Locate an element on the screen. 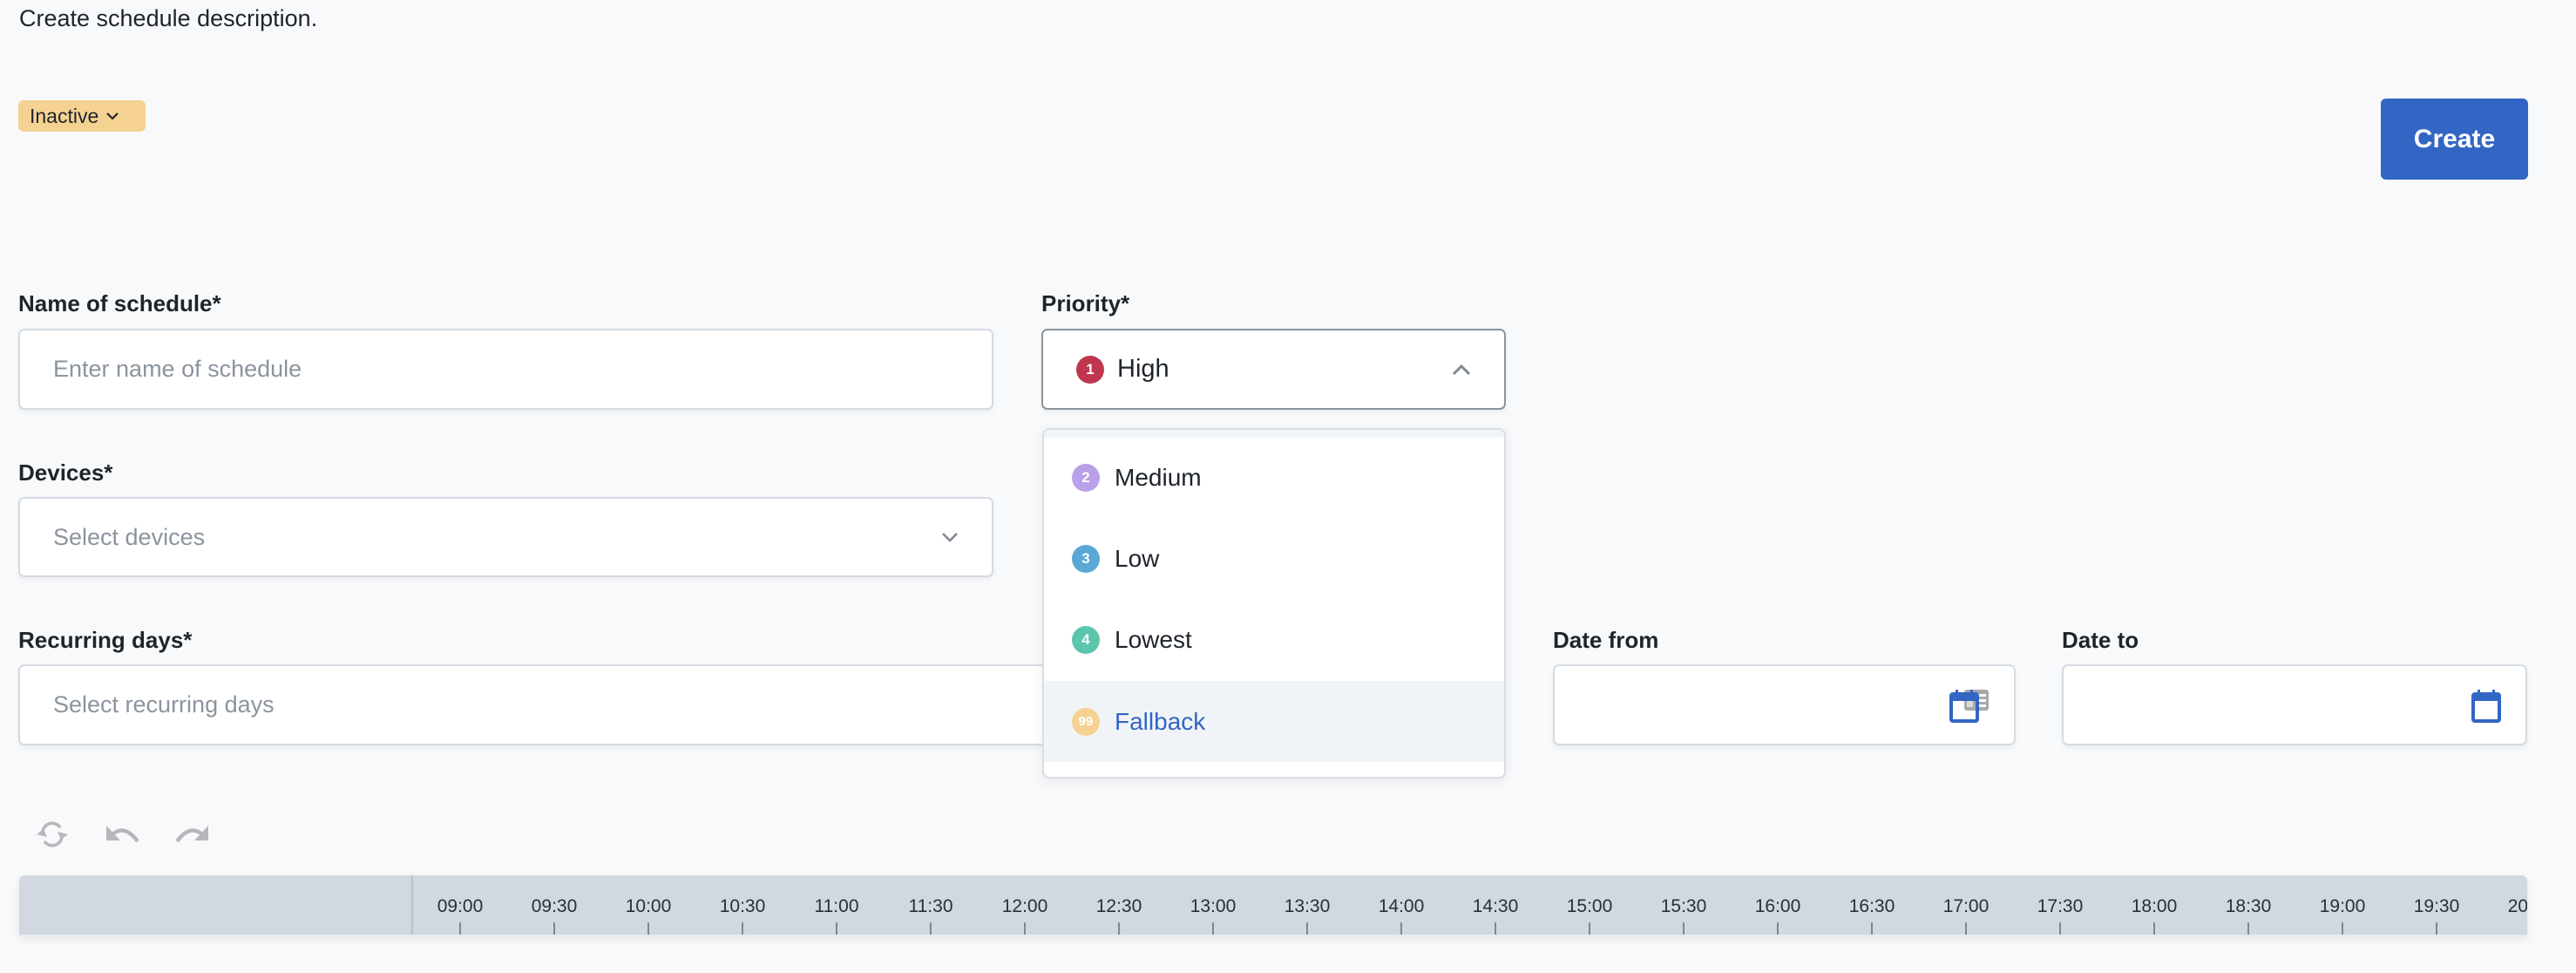  date-from-label: Date from is located at coordinates (1606, 640).